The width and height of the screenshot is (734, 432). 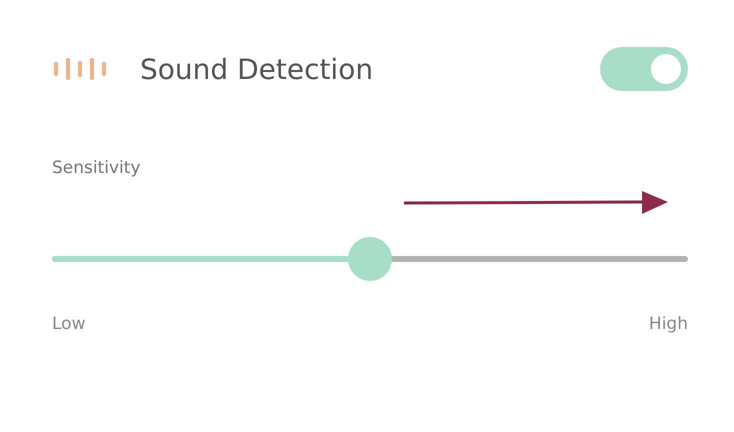 What do you see at coordinates (668, 324) in the screenshot?
I see `max-label: High` at bounding box center [668, 324].